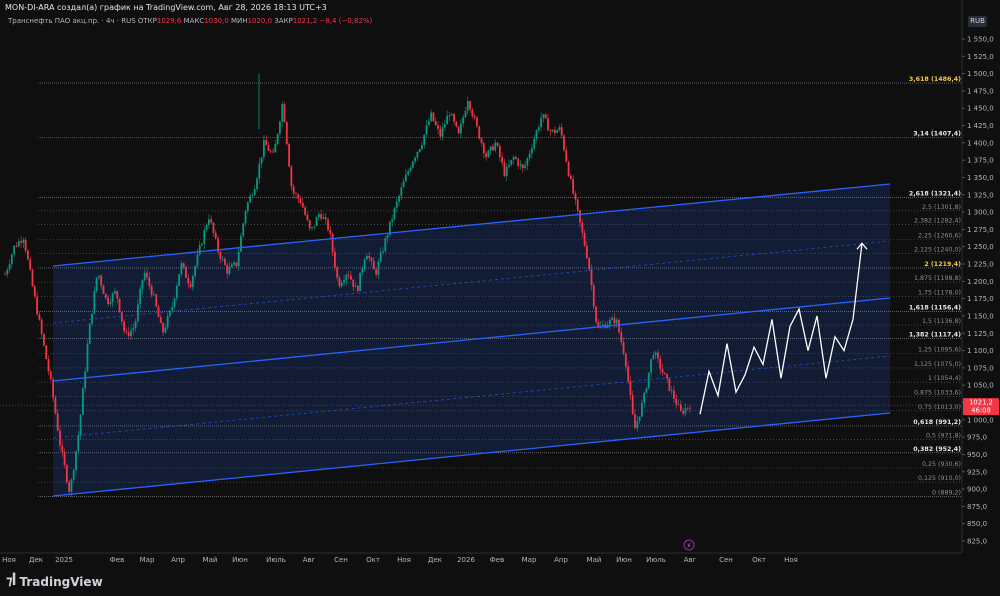 The height and width of the screenshot is (596, 1000). I want to click on low-value: 1020,0, so click(260, 21).